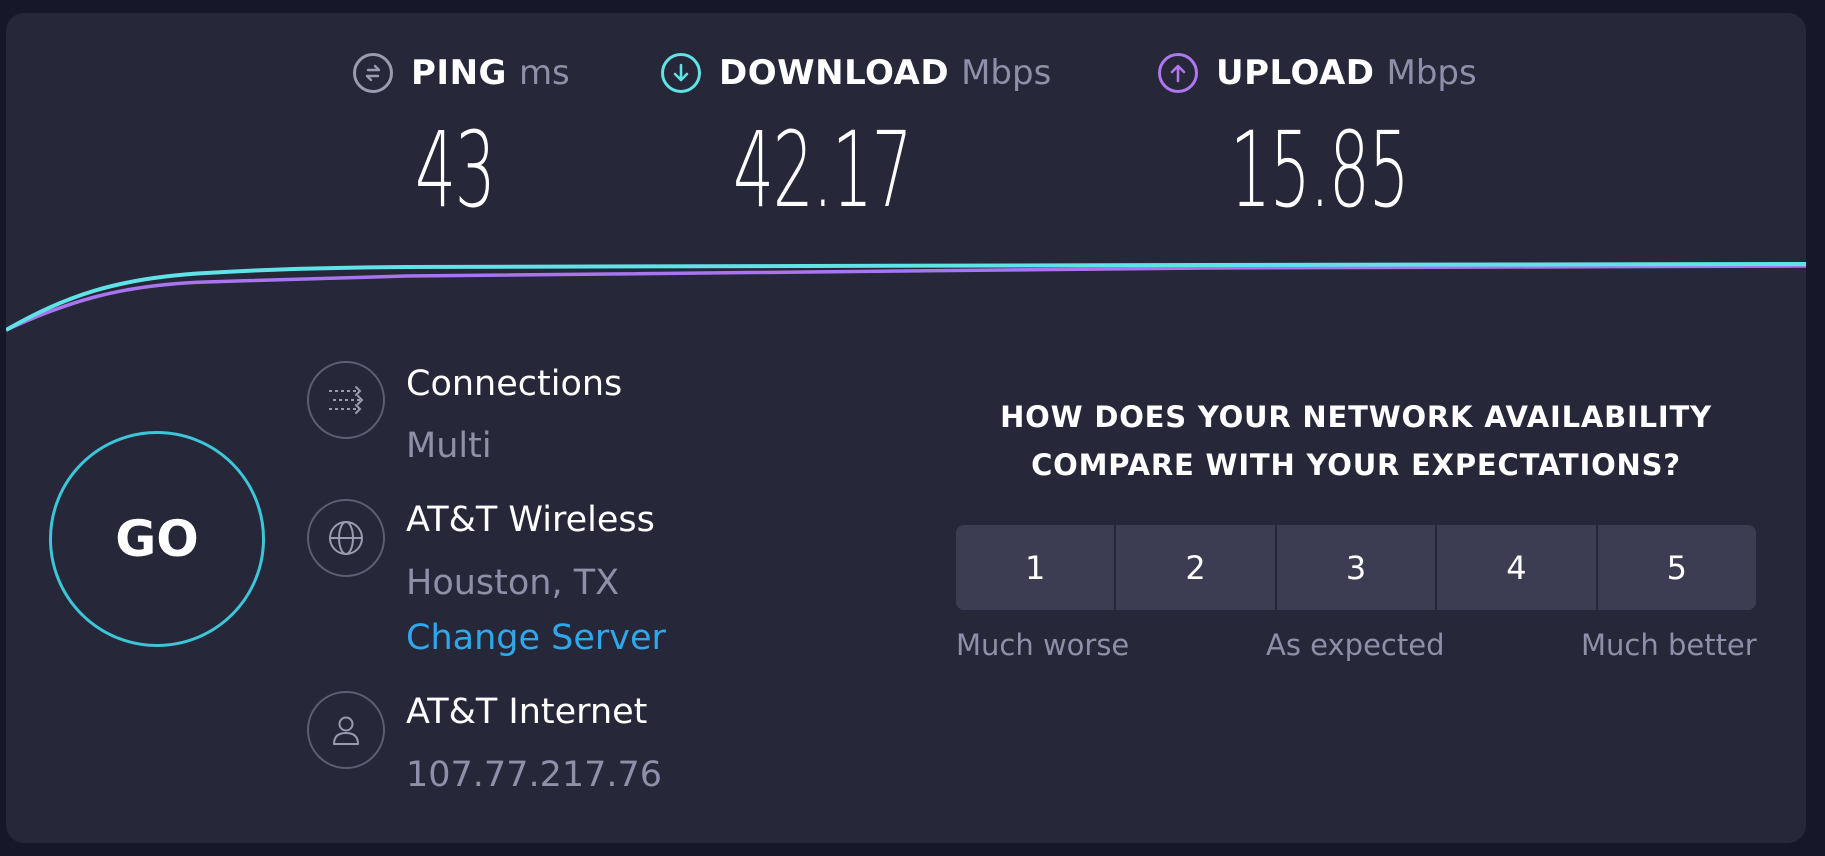 This screenshot has width=1825, height=856. I want to click on ping-metric: PING ms 43, so click(468, 142).